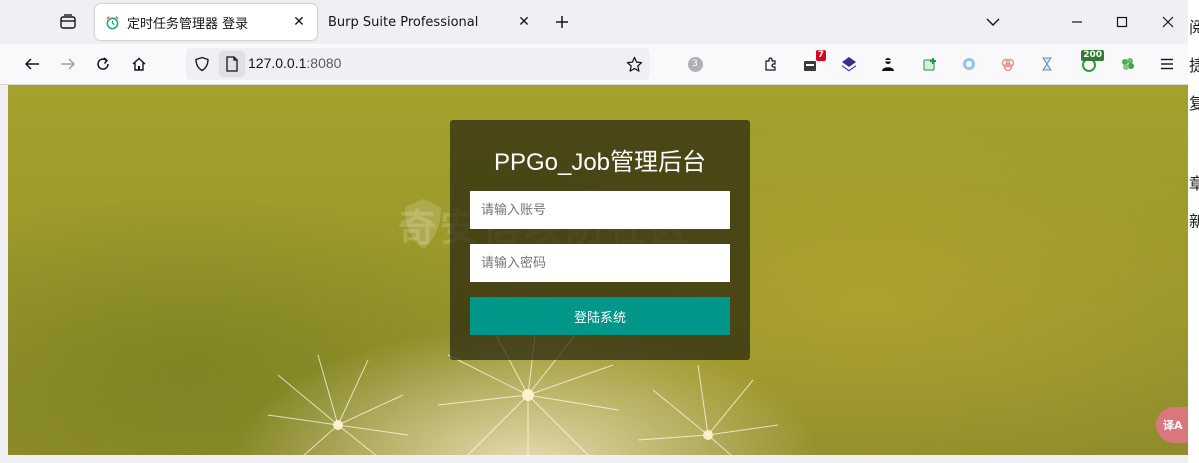 This screenshot has width=1199, height=463. Describe the element at coordinates (188, 24) in the screenshot. I see `tab-title: 定时任务管理器 登录` at that location.